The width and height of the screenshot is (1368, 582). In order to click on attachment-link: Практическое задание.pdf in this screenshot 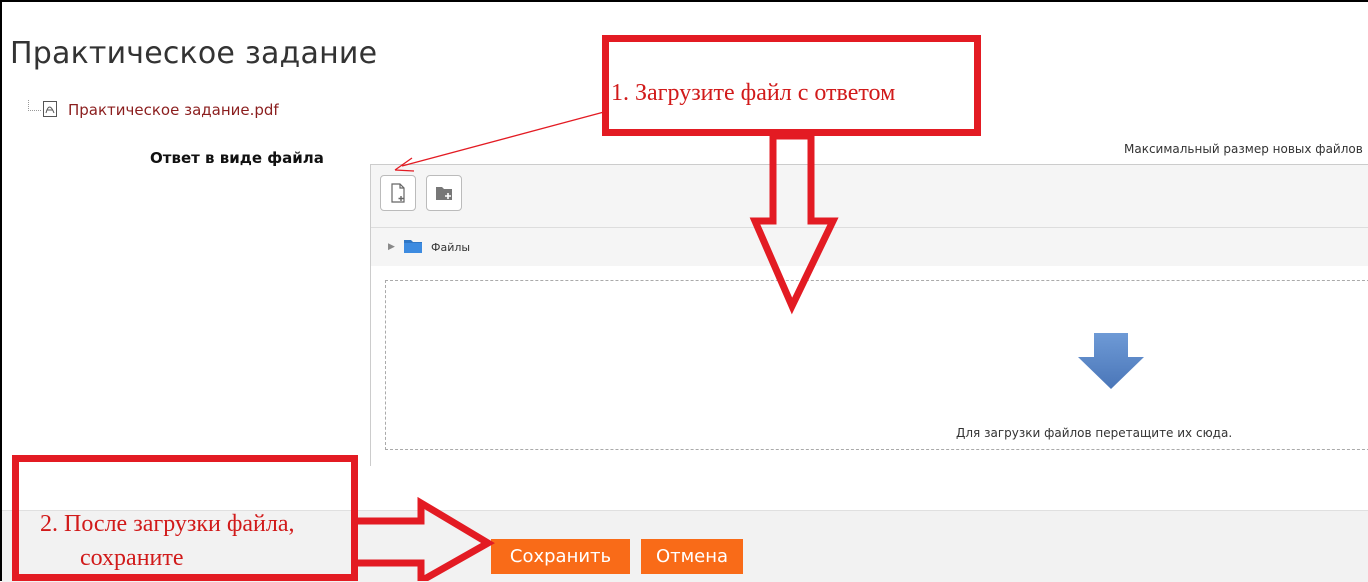, I will do `click(173, 110)`.